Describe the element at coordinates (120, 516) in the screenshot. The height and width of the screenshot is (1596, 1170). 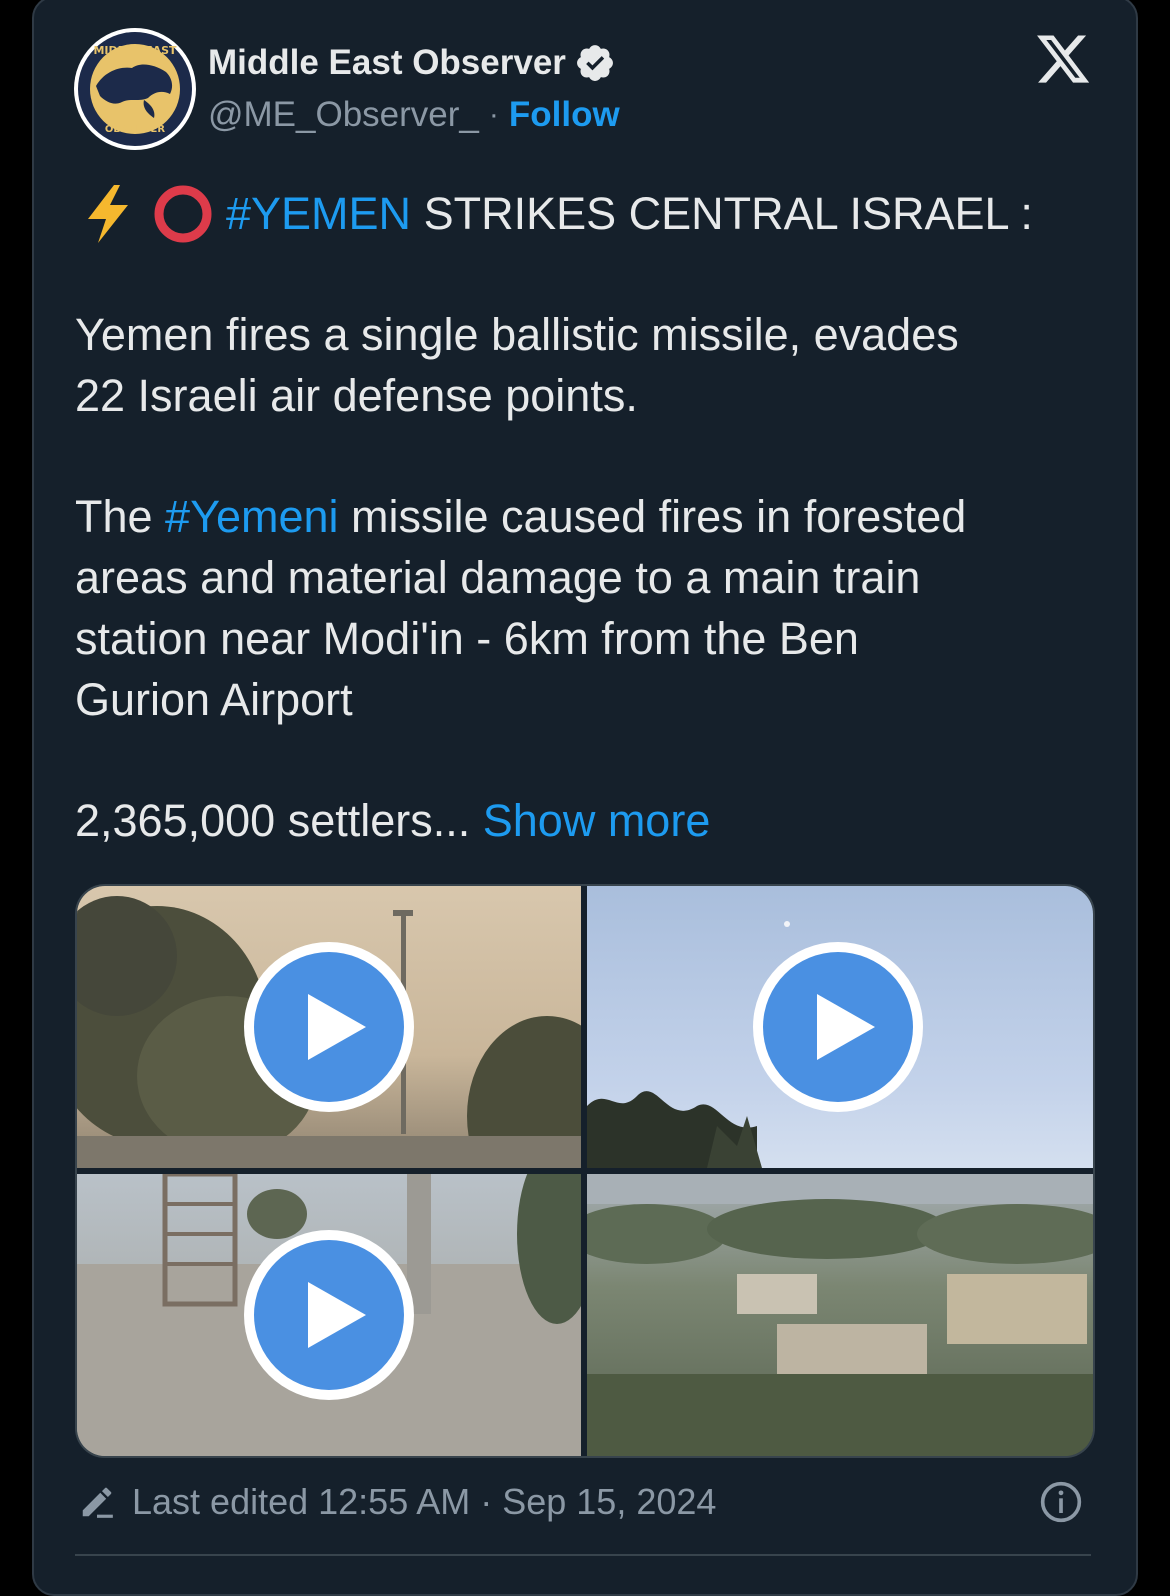
I see `paragraph-2-prefix: The` at that location.